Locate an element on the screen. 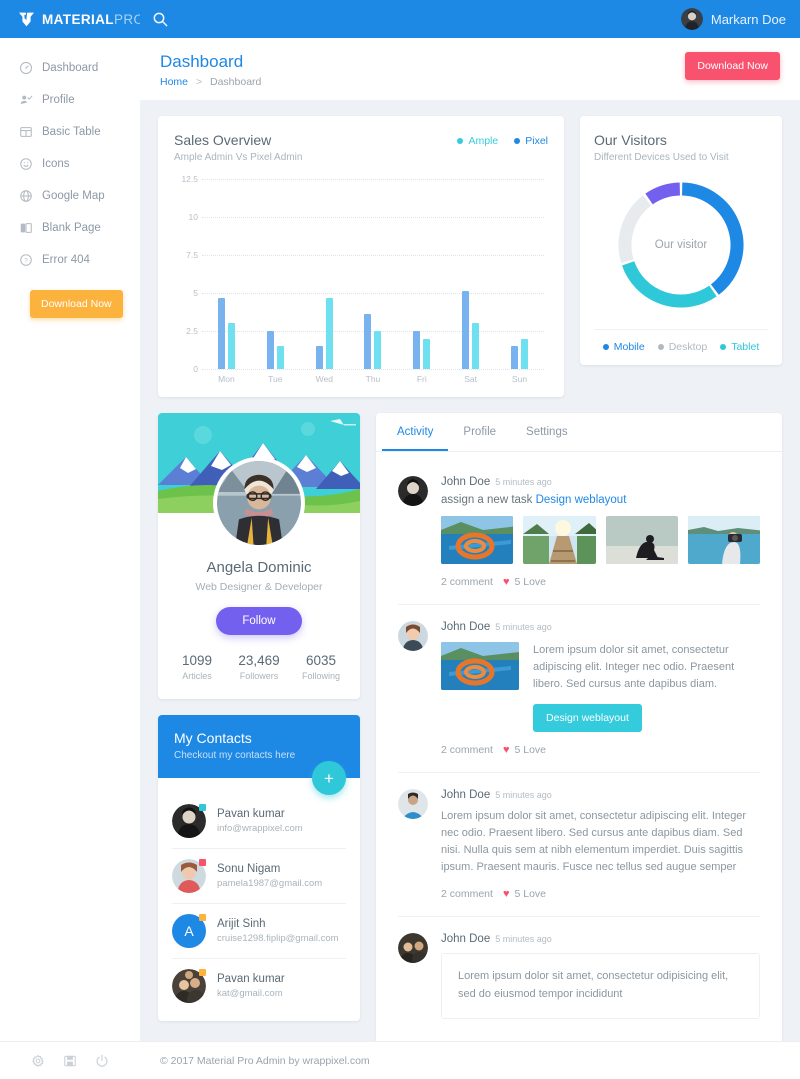 The width and height of the screenshot is (800, 1079). visitors-legend-item-tablet: Tablet is located at coordinates (739, 347).